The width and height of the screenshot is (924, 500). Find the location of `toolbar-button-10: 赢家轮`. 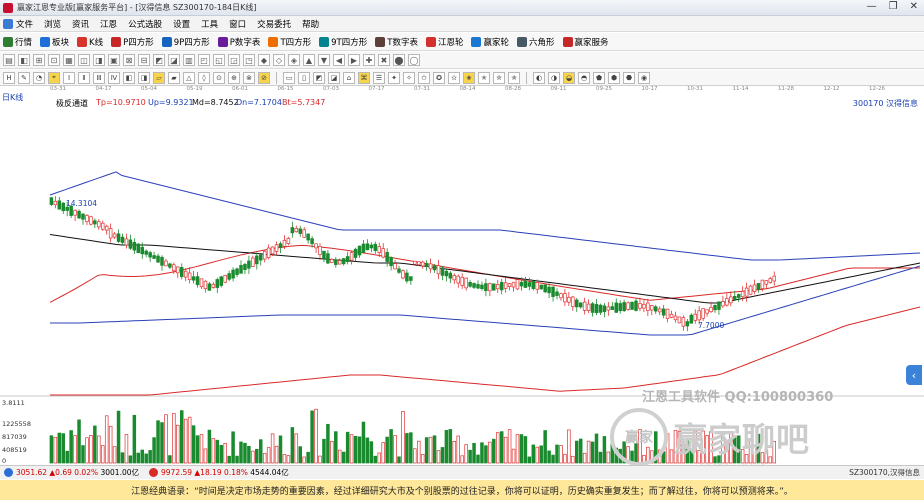

toolbar-button-10: 赢家轮 is located at coordinates (490, 42).